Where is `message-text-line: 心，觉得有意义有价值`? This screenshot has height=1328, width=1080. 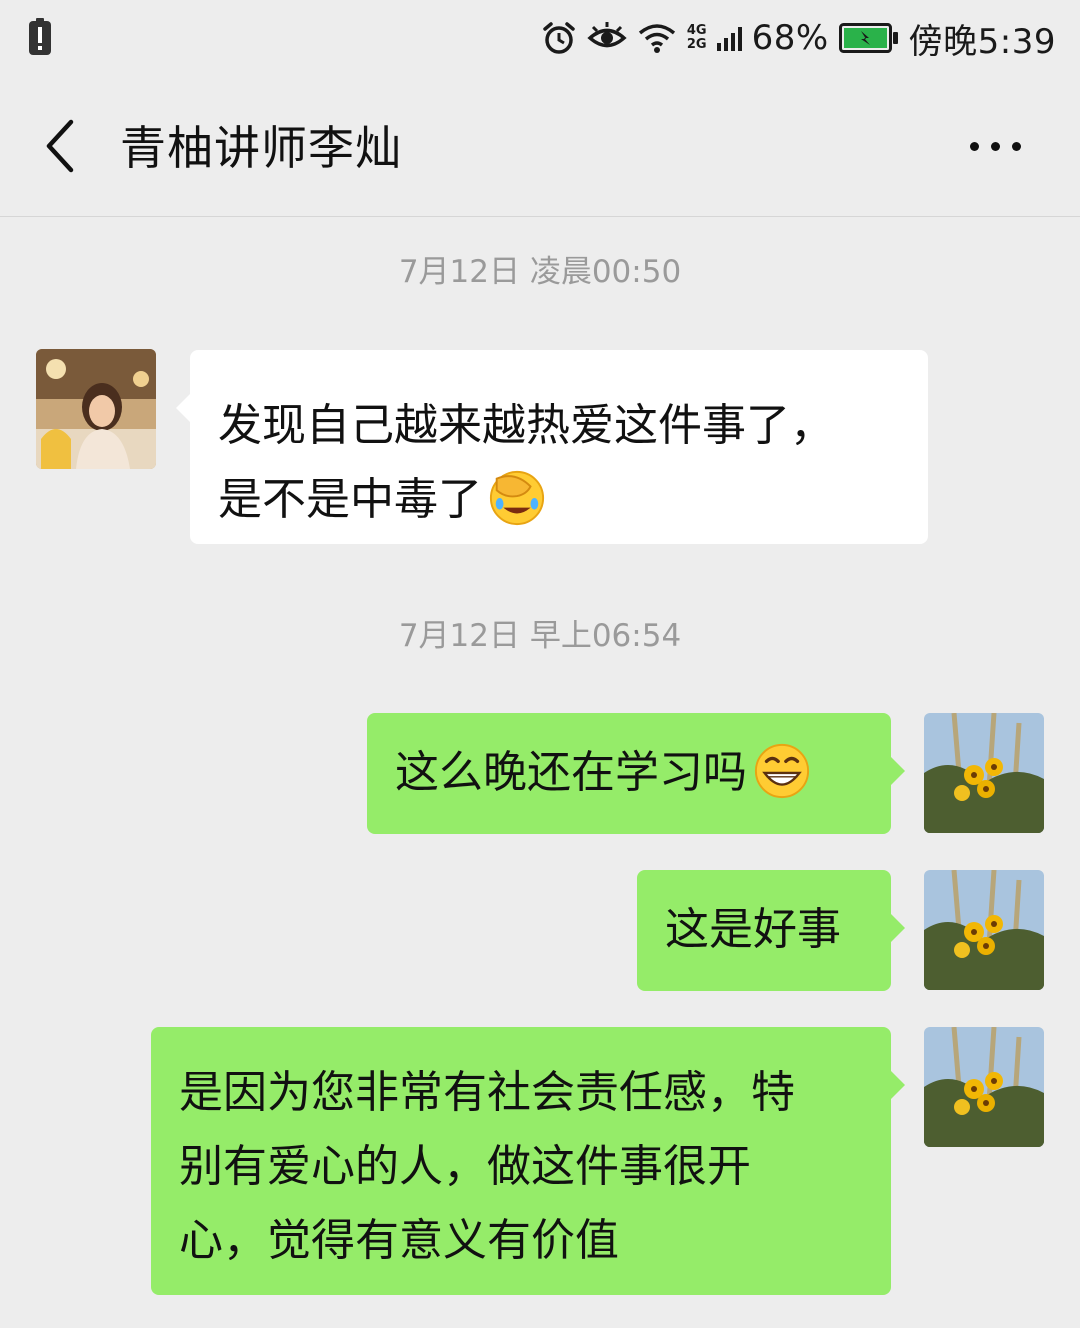
message-text-line: 心，觉得有意义有价值 is located at coordinates (399, 1240).